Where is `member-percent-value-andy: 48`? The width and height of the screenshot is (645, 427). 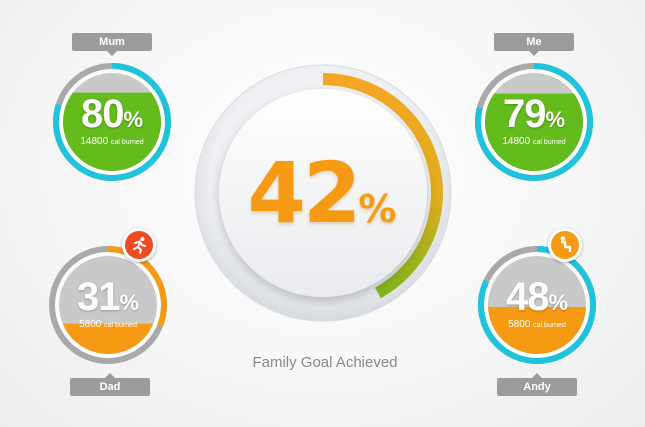 member-percent-value-andy: 48 is located at coordinates (527, 297).